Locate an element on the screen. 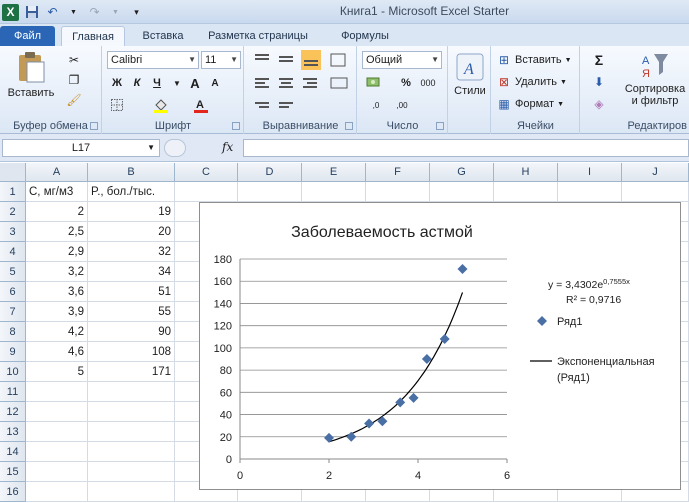 The image size is (689, 503). column-header-d: D is located at coordinates (270, 172).